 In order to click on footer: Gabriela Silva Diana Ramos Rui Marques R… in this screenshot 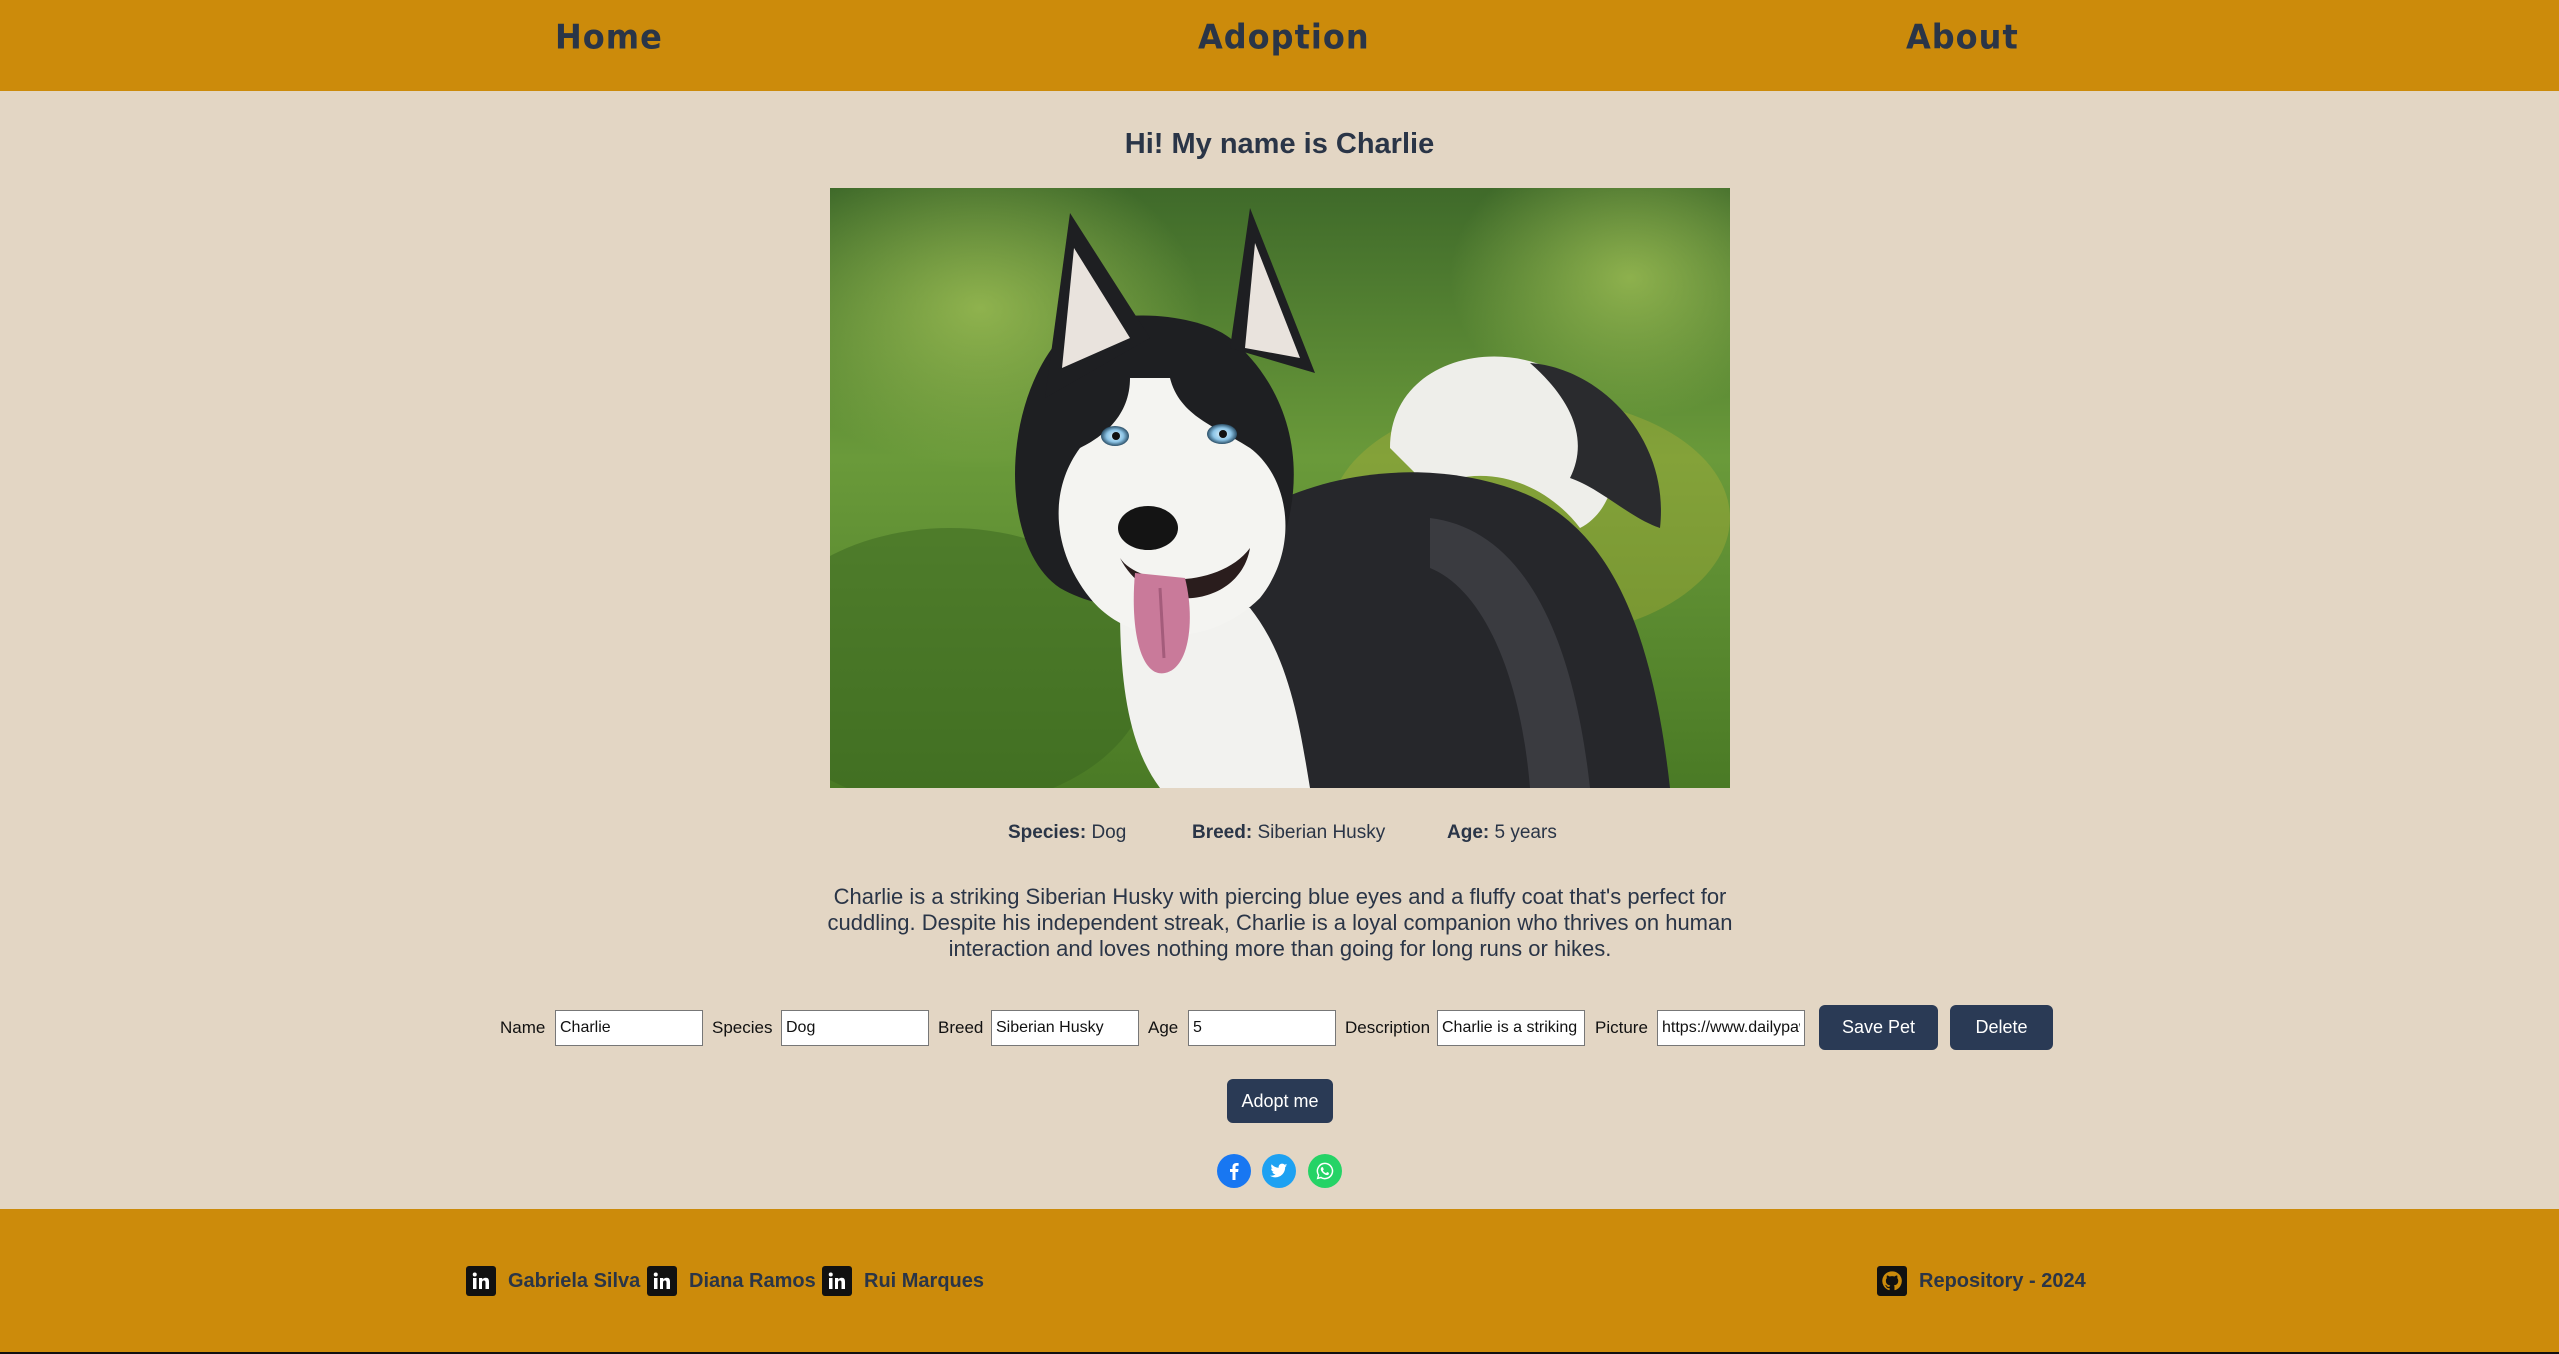, I will do `click(1279, 1280)`.